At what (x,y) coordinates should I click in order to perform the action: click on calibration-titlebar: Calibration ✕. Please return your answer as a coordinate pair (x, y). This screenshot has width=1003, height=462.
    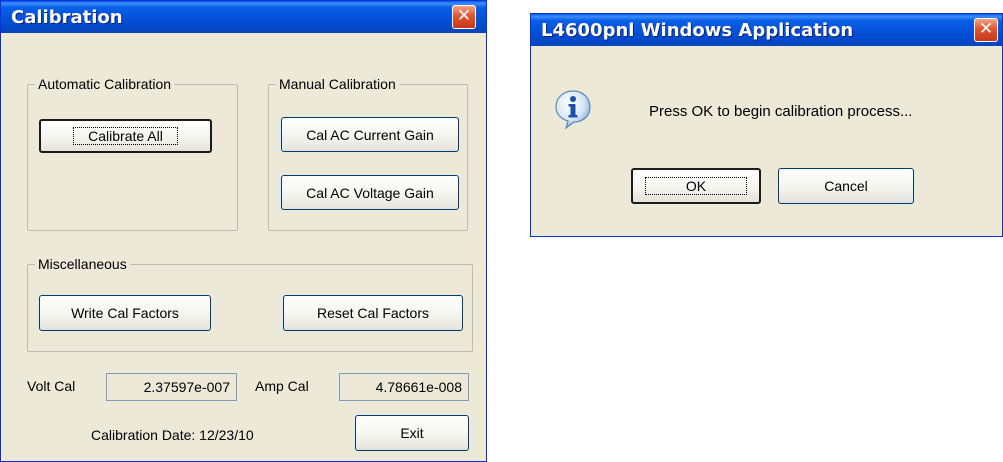
    Looking at the image, I should click on (243, 17).